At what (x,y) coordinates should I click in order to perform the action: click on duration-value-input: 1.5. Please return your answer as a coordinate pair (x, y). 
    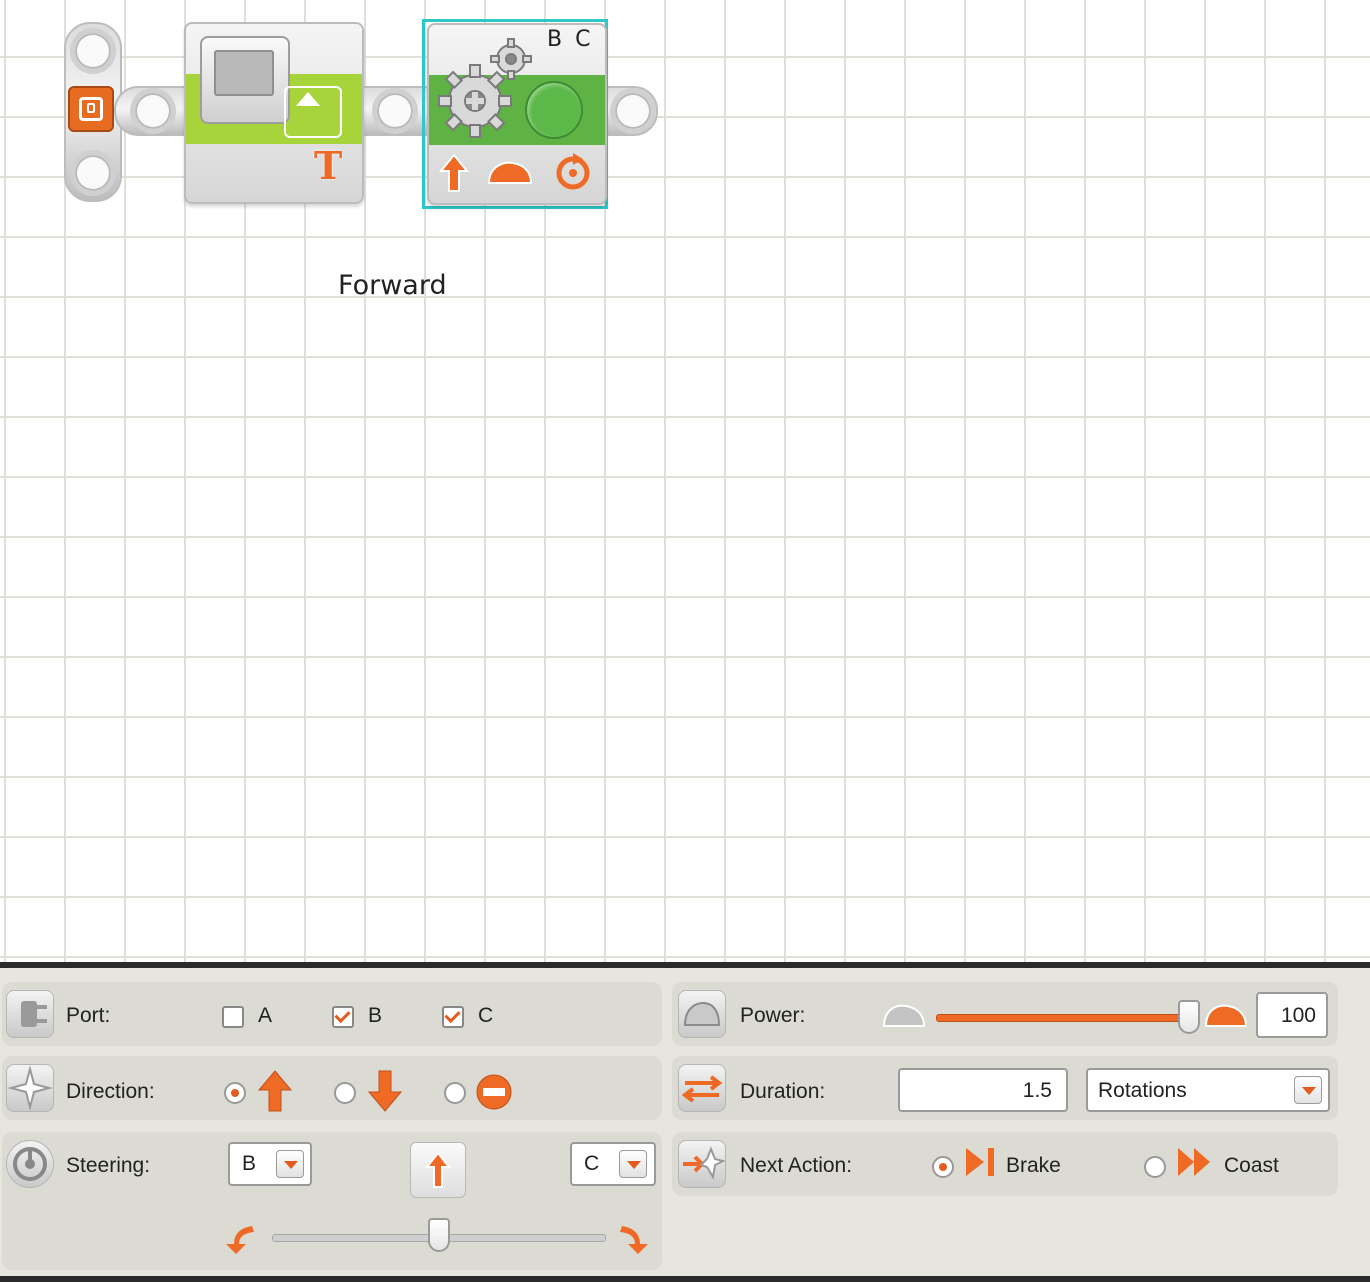
    Looking at the image, I should click on (983, 1090).